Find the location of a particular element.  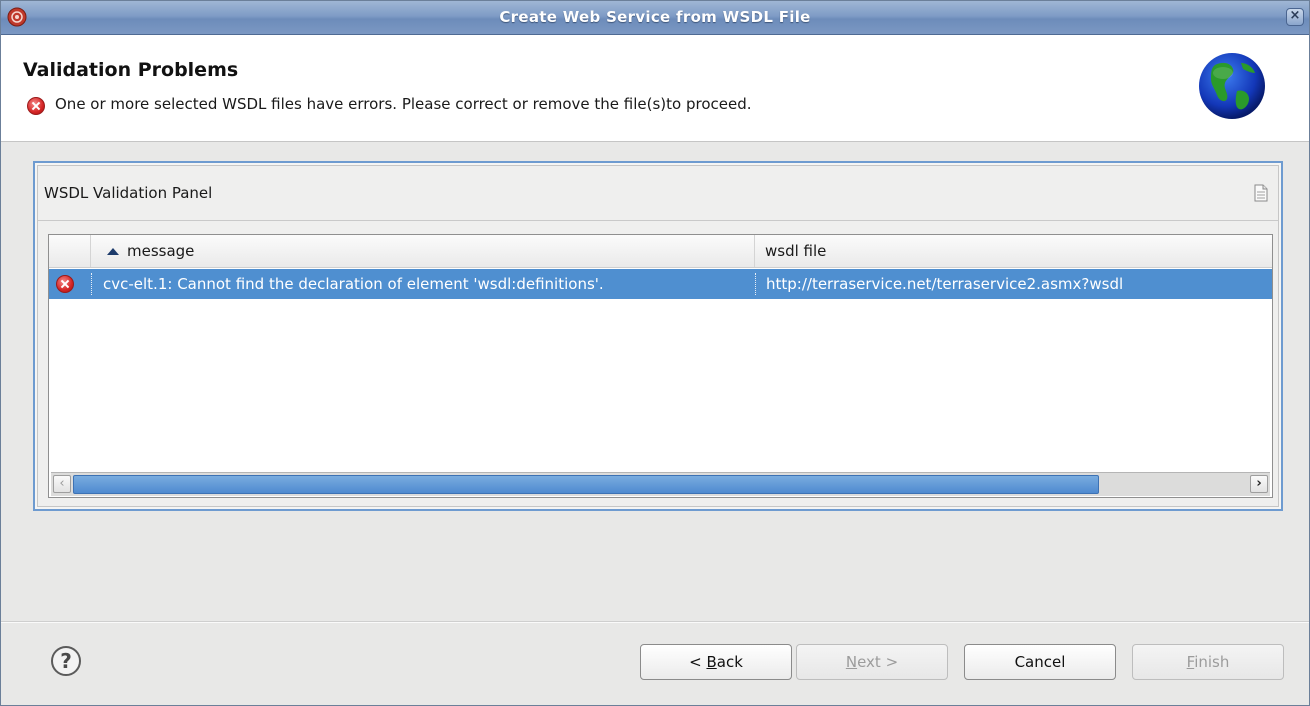

message-column-header: message is located at coordinates (423, 251).